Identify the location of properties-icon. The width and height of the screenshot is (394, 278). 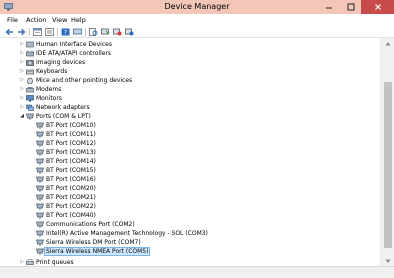
(37, 32).